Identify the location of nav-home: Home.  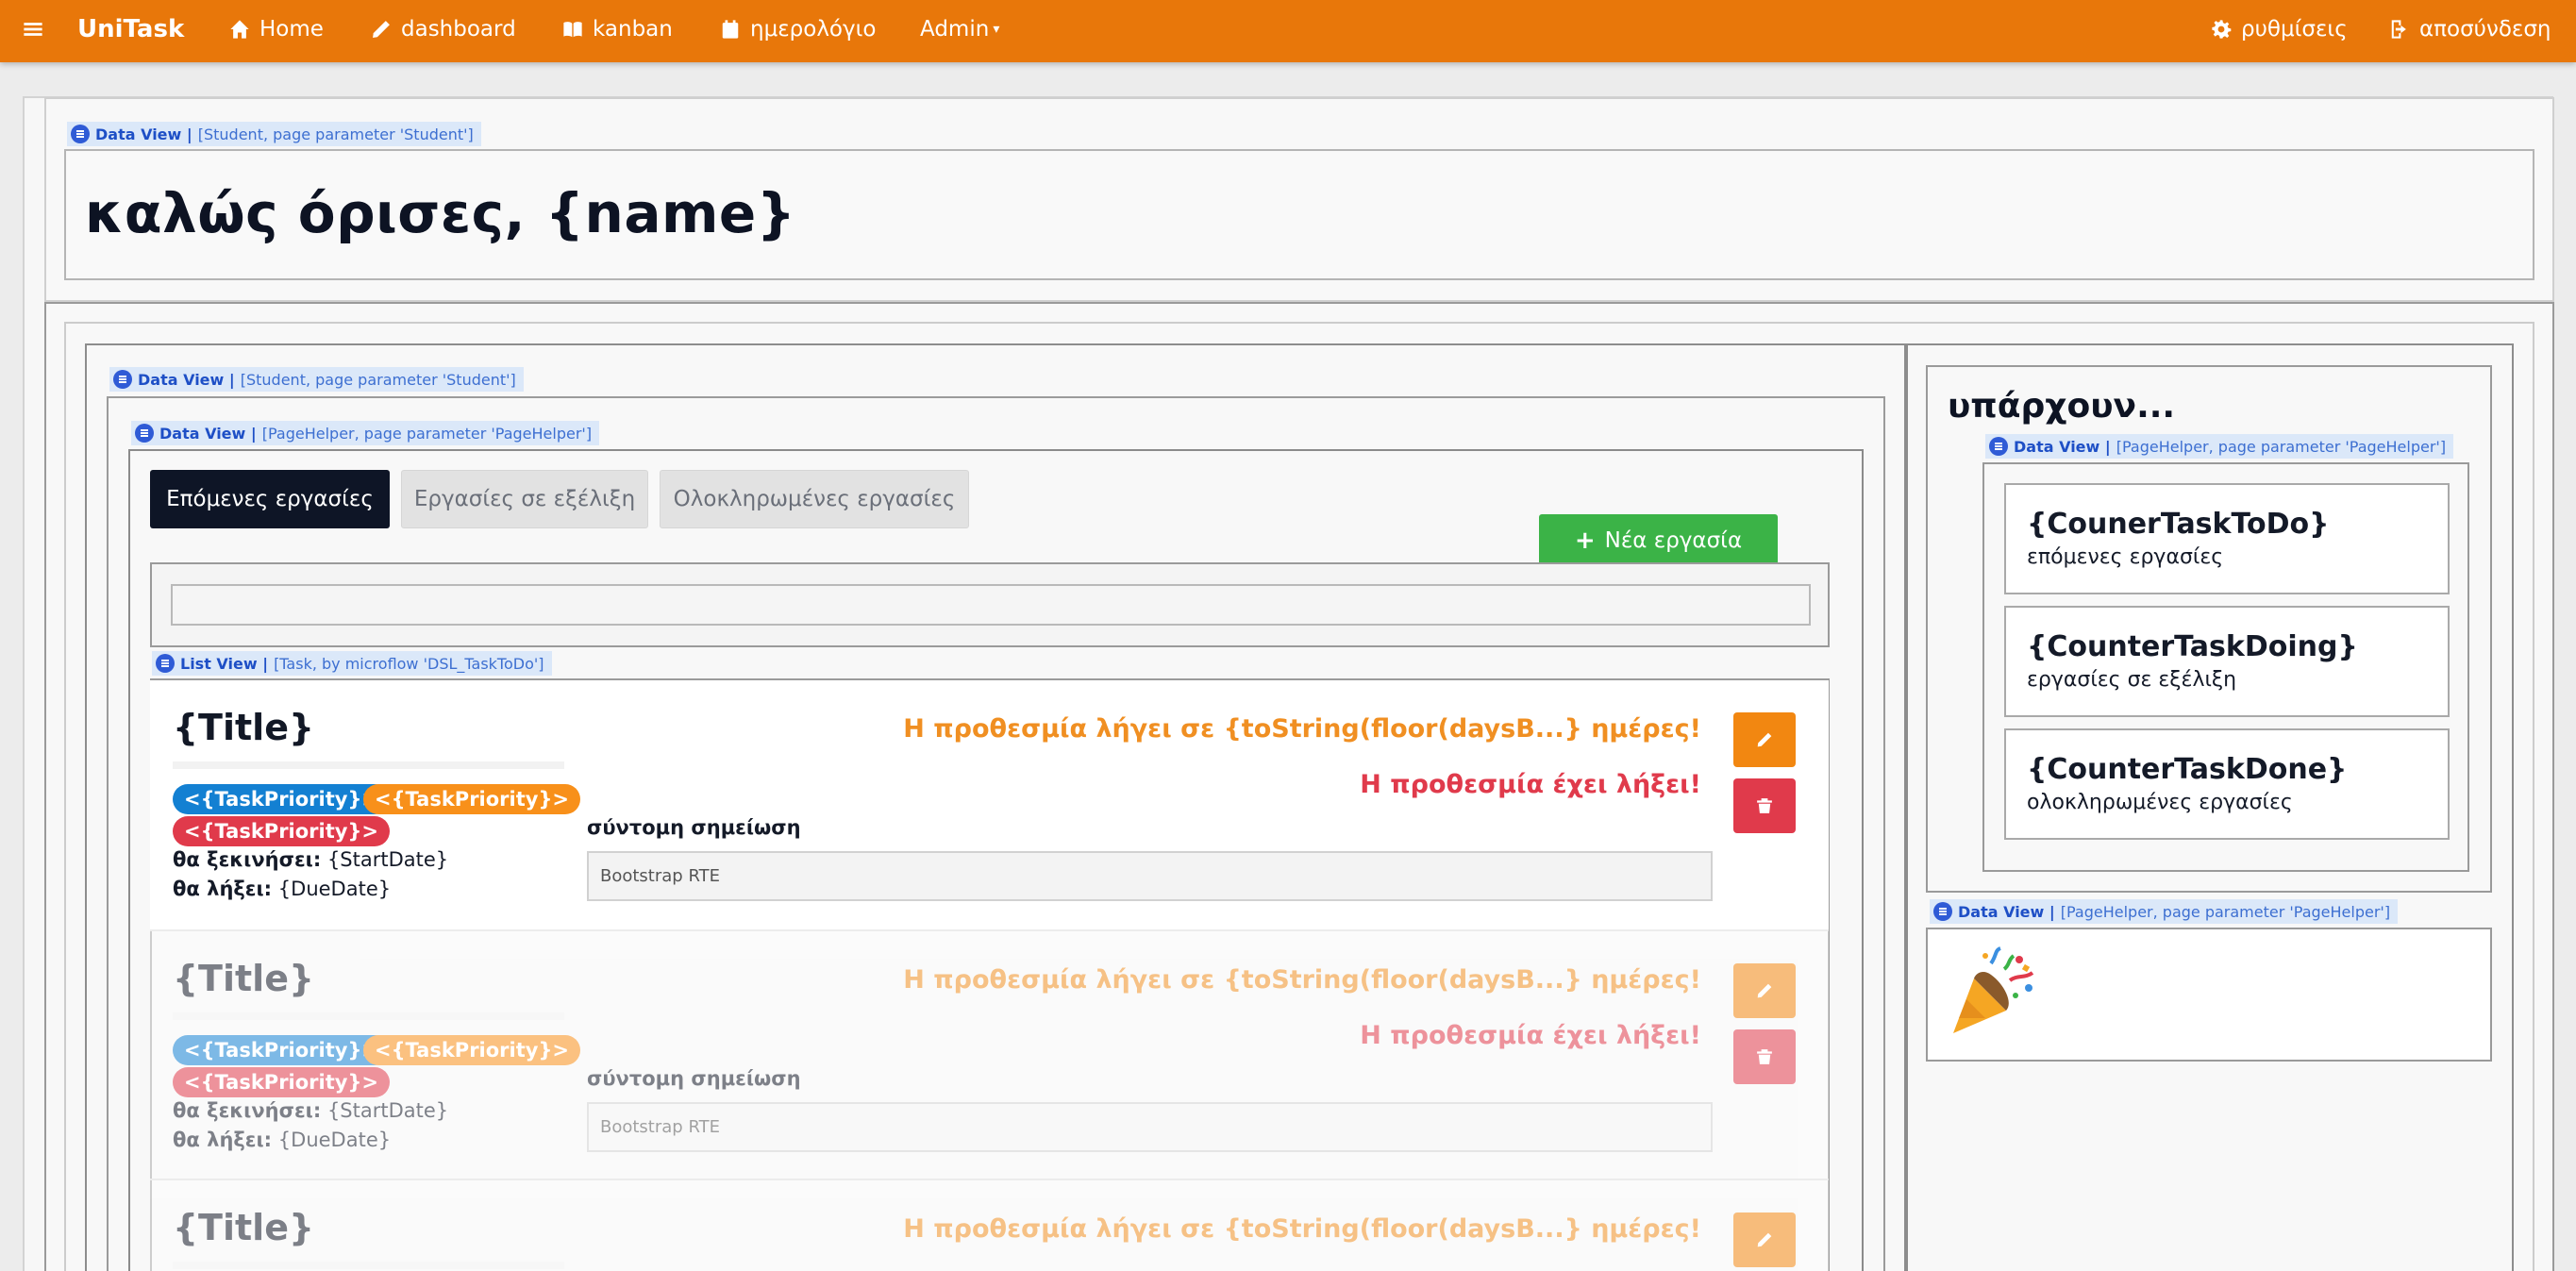
(276, 29).